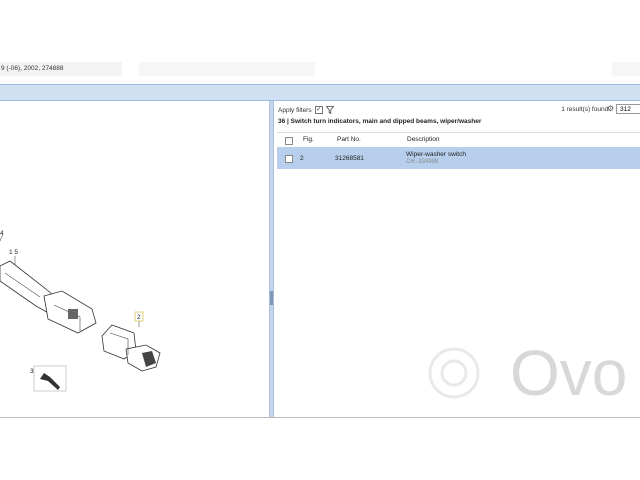 The height and width of the screenshot is (480, 640). What do you see at coordinates (349, 158) in the screenshot?
I see `row-part-no: 31268581` at bounding box center [349, 158].